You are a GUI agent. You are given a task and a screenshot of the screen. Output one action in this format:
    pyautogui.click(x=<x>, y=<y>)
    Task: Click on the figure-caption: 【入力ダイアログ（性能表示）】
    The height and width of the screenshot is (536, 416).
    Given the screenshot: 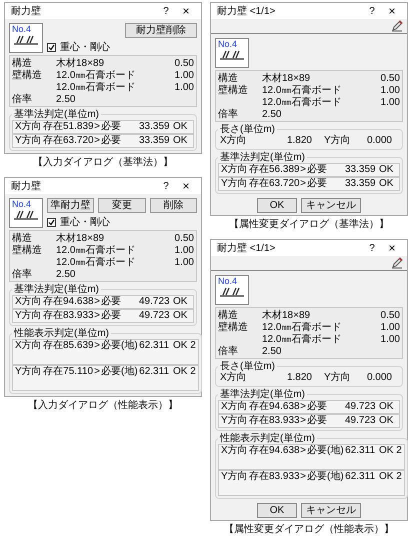 What is the action you would take?
    pyautogui.click(x=103, y=405)
    